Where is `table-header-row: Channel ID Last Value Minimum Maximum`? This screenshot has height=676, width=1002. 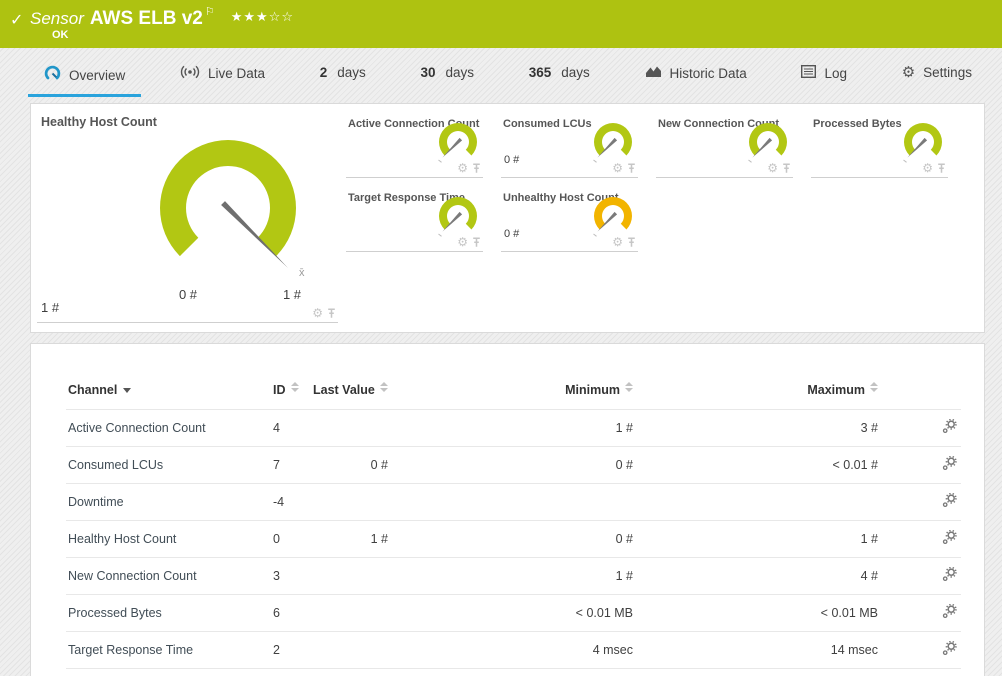 table-header-row: Channel ID Last Value Minimum Maximum is located at coordinates (513, 392).